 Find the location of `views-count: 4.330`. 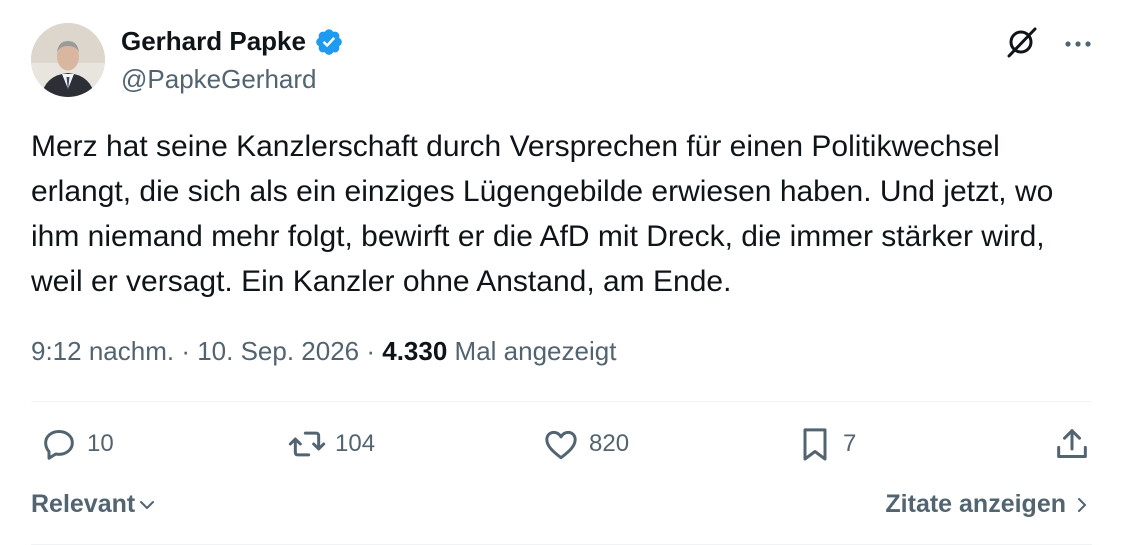

views-count: 4.330 is located at coordinates (415, 351).